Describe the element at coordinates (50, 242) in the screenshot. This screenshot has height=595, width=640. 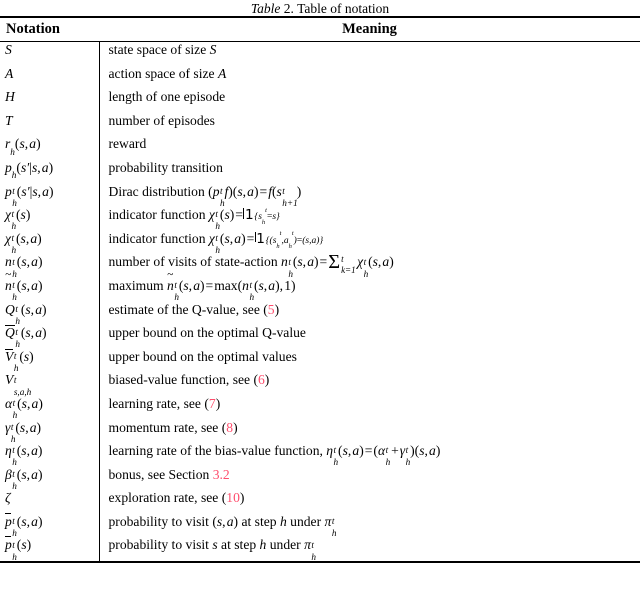
I see `row-notation: χ t h (s, a)` at that location.